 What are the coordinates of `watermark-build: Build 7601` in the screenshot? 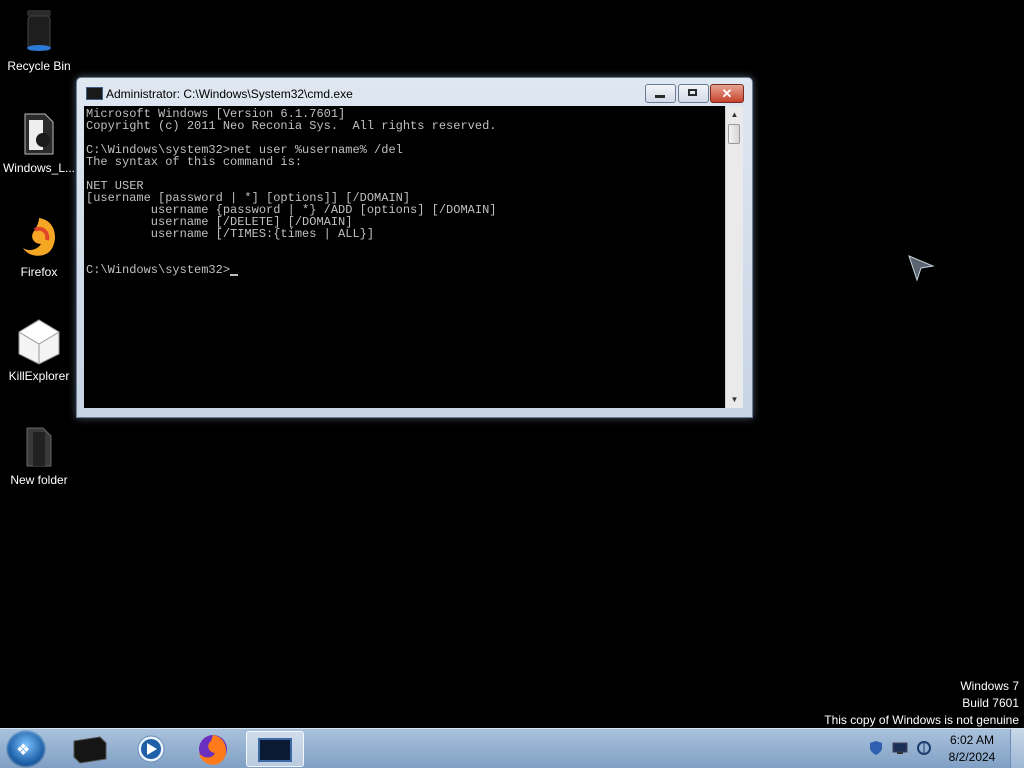 It's located at (990, 703).